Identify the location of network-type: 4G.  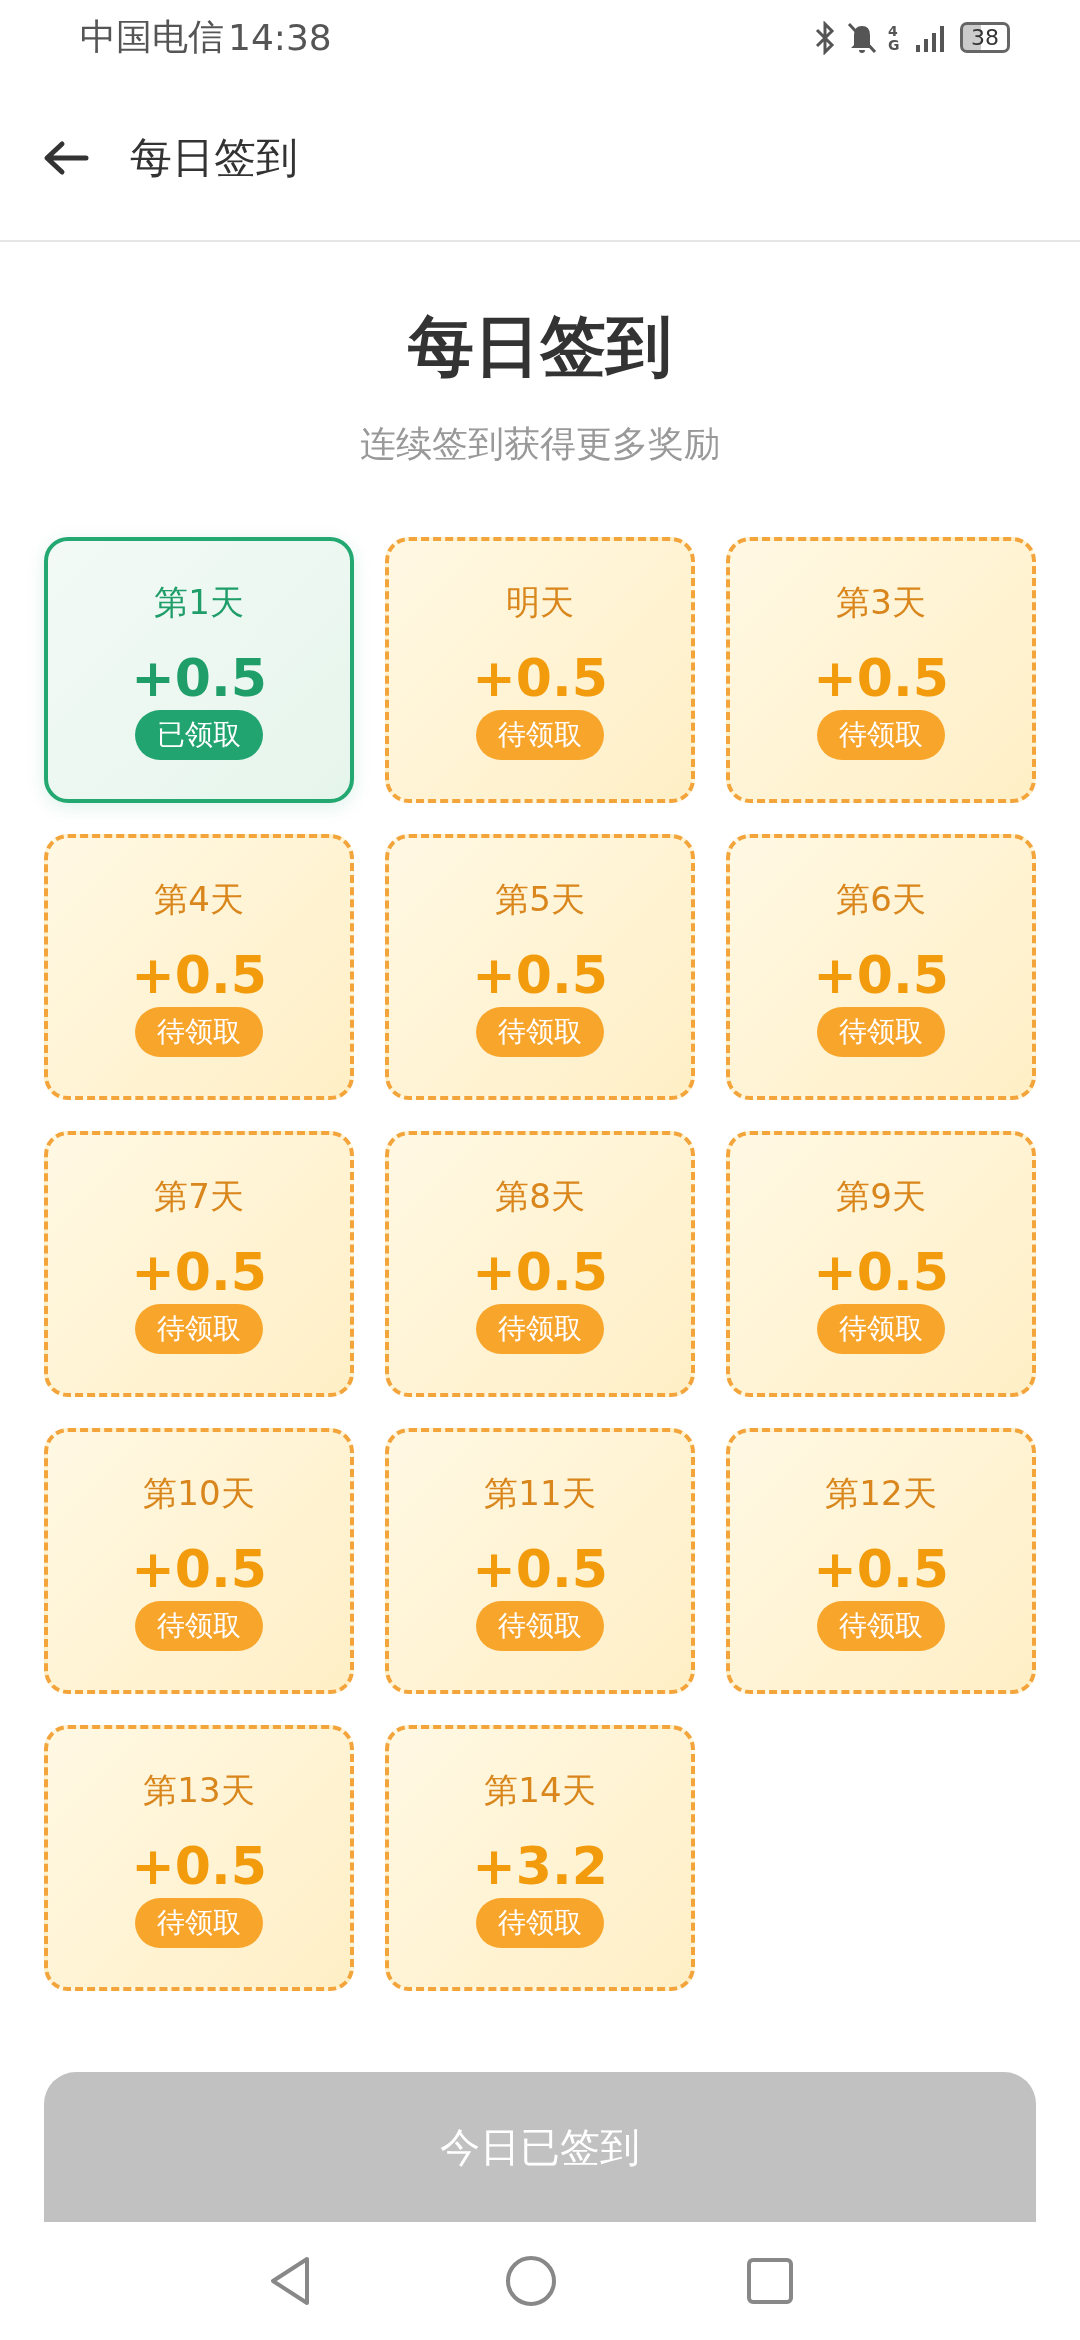
(894, 37).